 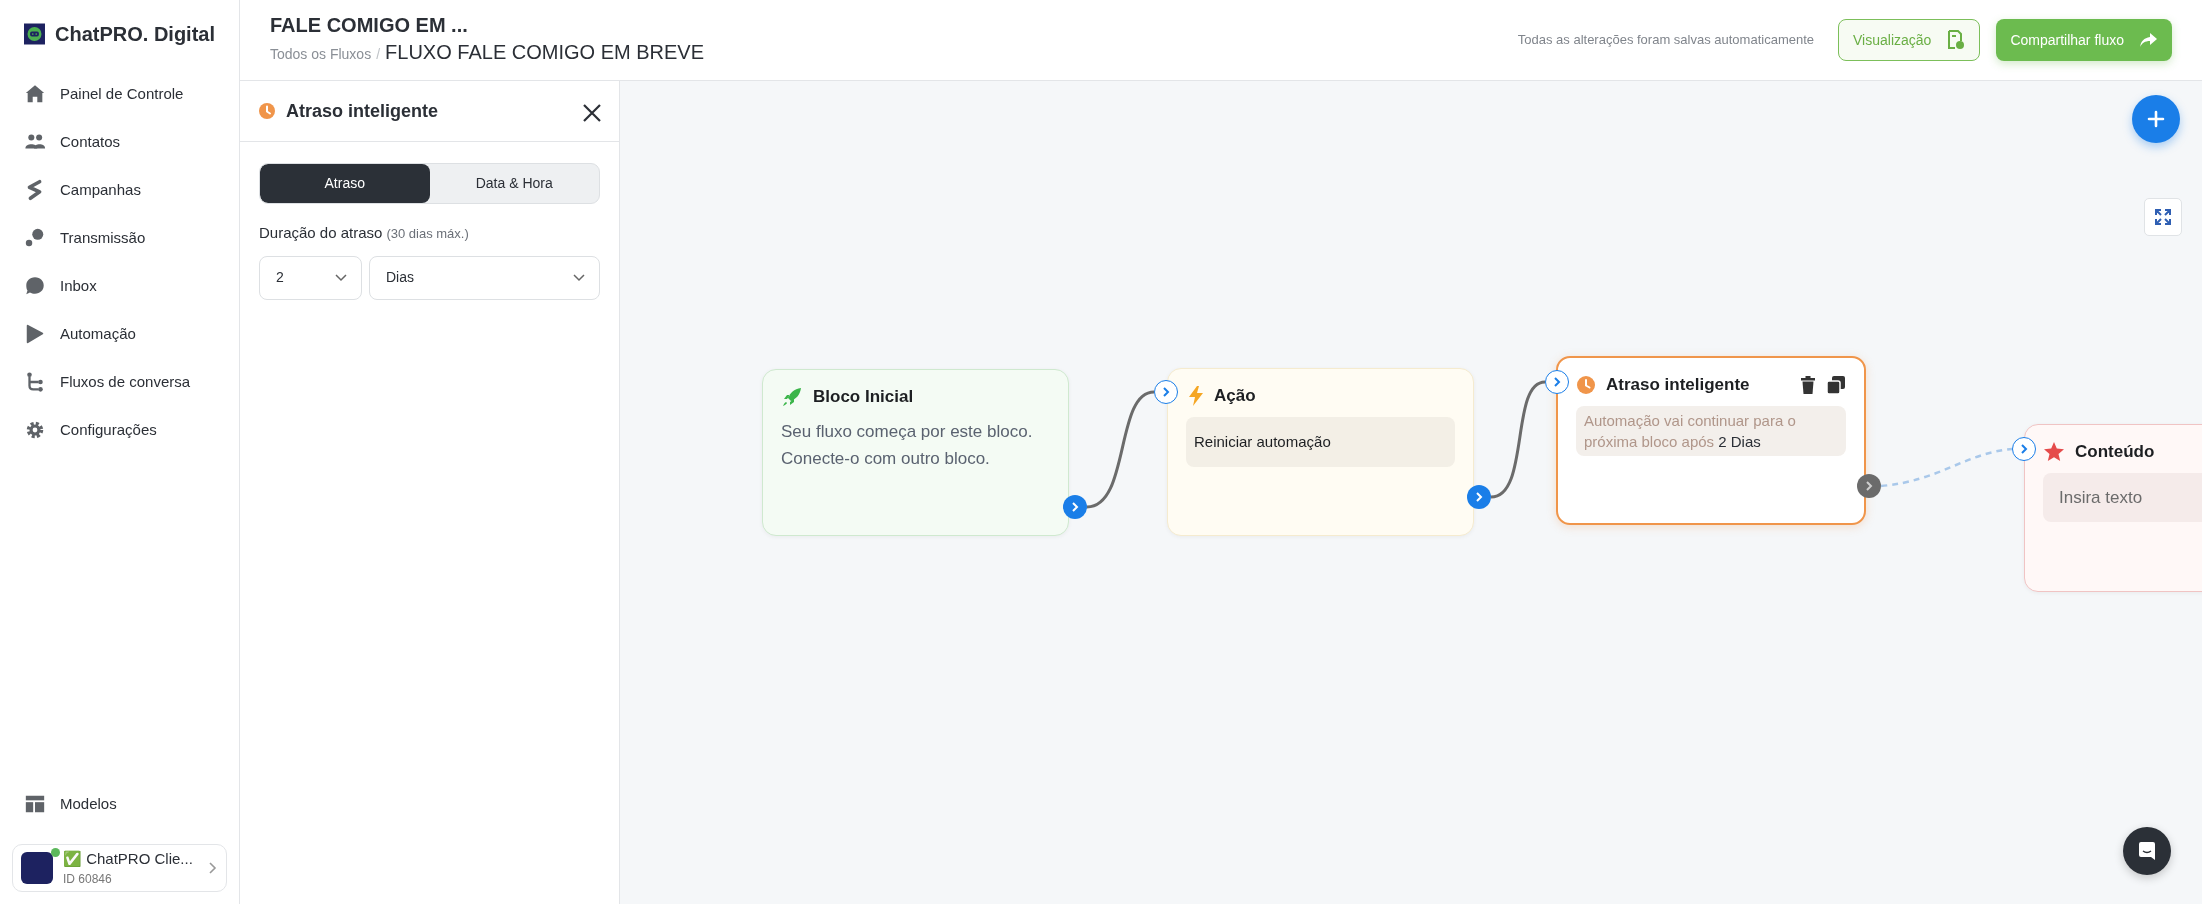 I want to click on star-icon, so click(x=2054, y=452).